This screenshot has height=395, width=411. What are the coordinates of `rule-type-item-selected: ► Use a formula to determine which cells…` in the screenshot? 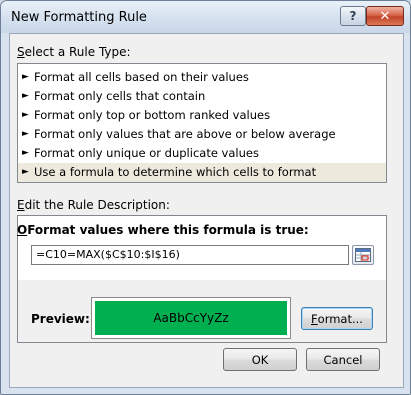 It's located at (202, 172).